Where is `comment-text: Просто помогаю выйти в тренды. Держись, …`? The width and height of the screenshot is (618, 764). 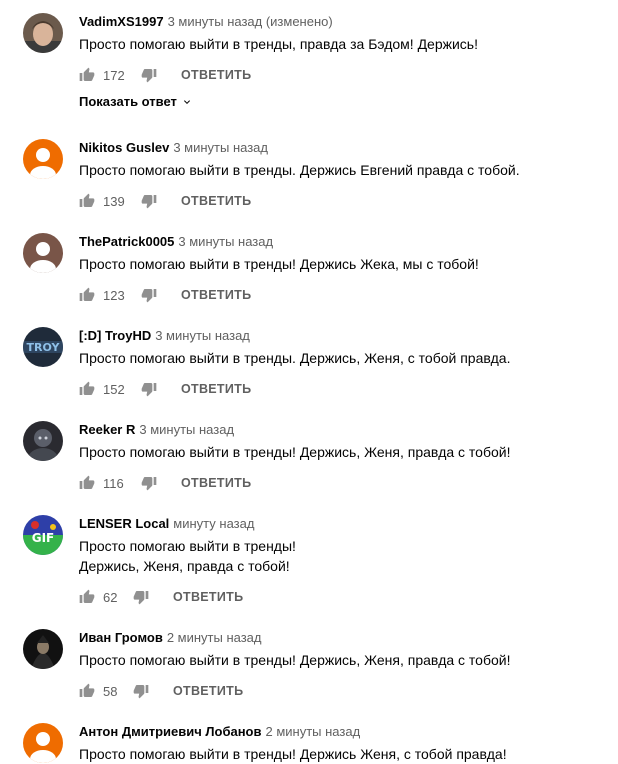 comment-text: Просто помогаю выйти в тренды. Держись, … is located at coordinates (294, 358).